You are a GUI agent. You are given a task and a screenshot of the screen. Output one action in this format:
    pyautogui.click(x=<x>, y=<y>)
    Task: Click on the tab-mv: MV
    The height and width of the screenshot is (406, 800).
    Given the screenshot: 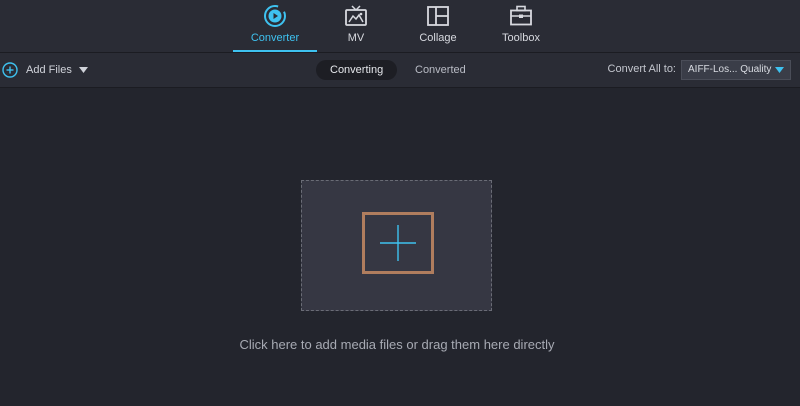 What is the action you would take?
    pyautogui.click(x=356, y=26)
    